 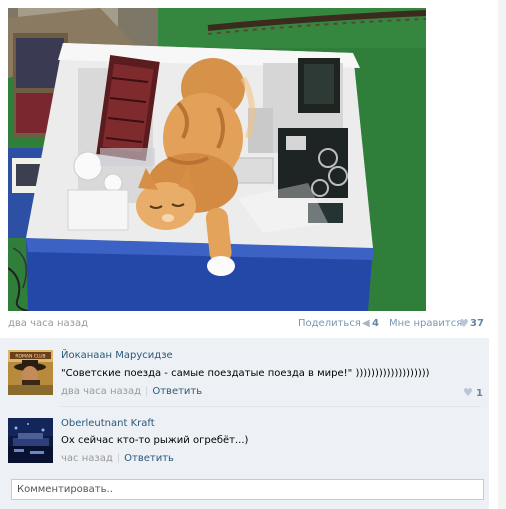 I want to click on comment-meta: два часа назад | Ответить, so click(x=132, y=391).